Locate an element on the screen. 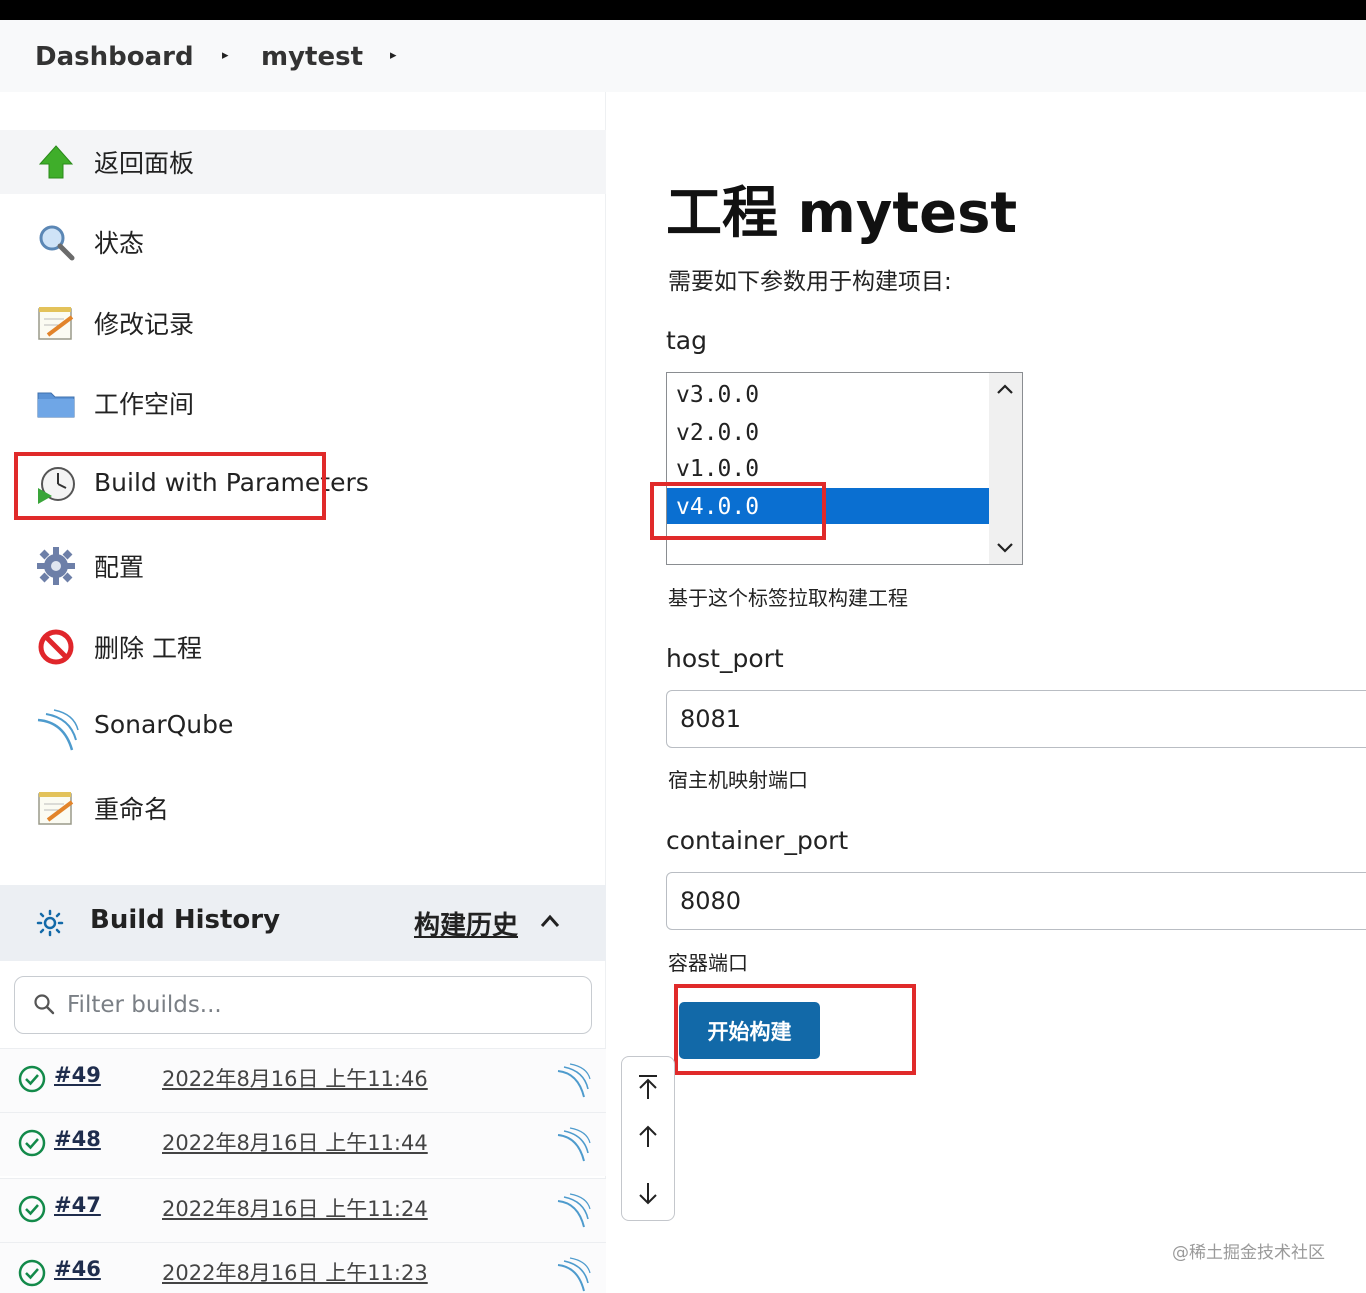  sidebar-item-label: 状态 is located at coordinates (119, 243).